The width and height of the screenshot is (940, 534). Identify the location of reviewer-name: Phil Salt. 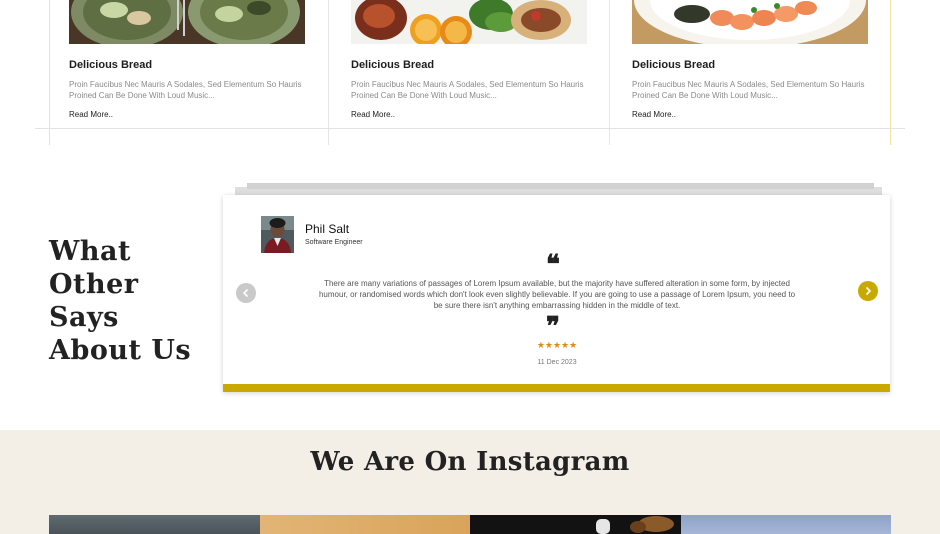
(327, 229).